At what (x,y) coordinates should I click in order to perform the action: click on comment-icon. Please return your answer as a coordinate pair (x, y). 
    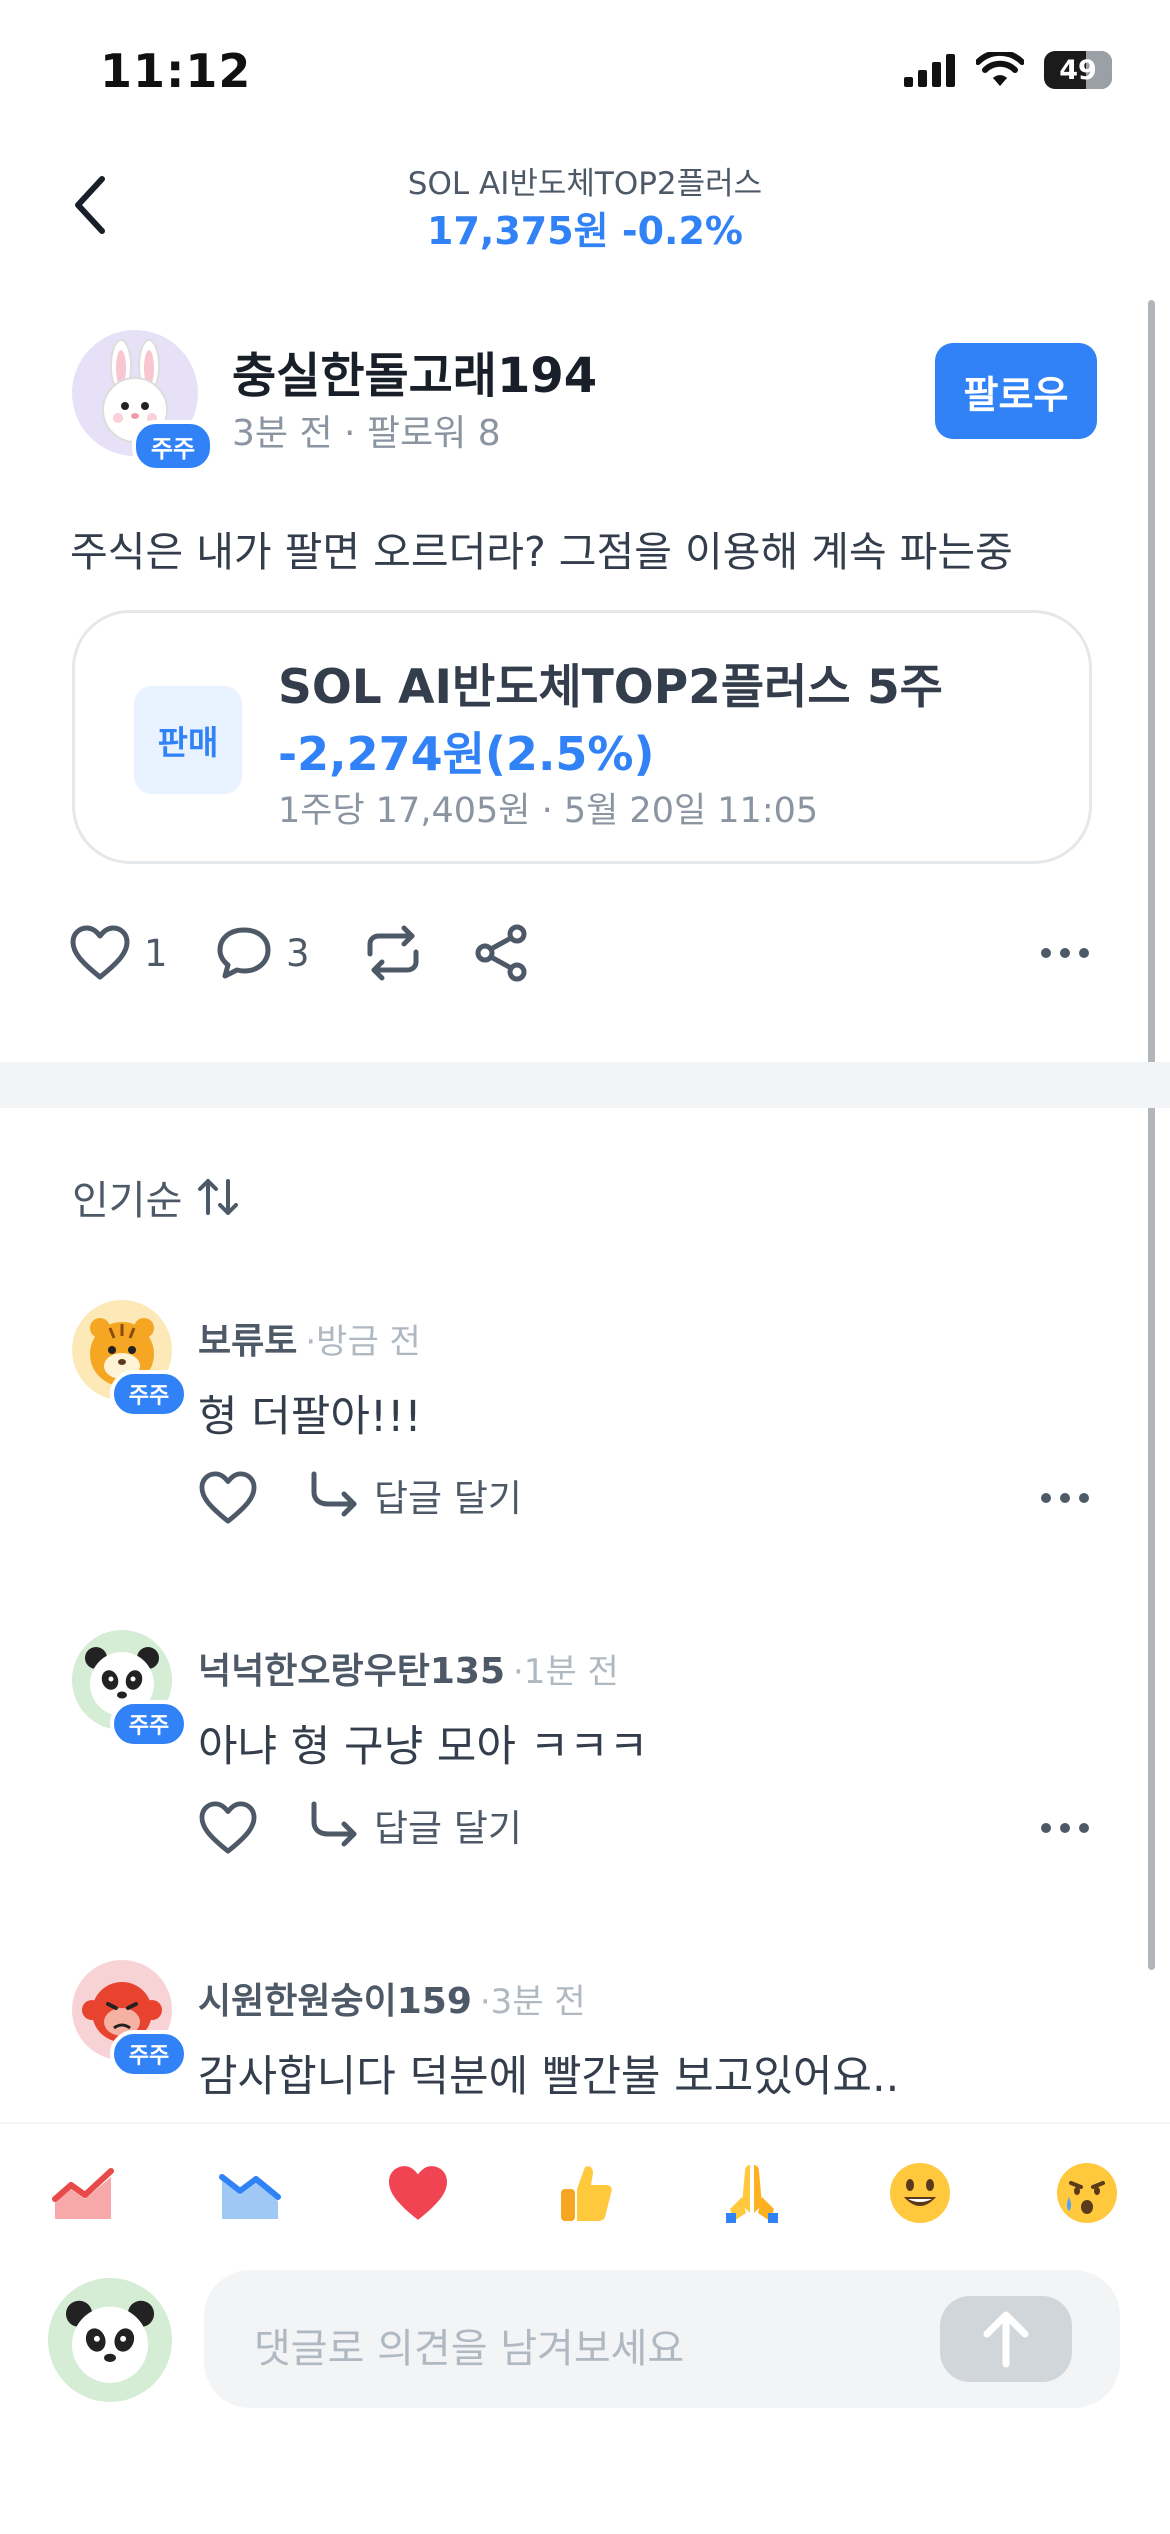
    Looking at the image, I should click on (244, 953).